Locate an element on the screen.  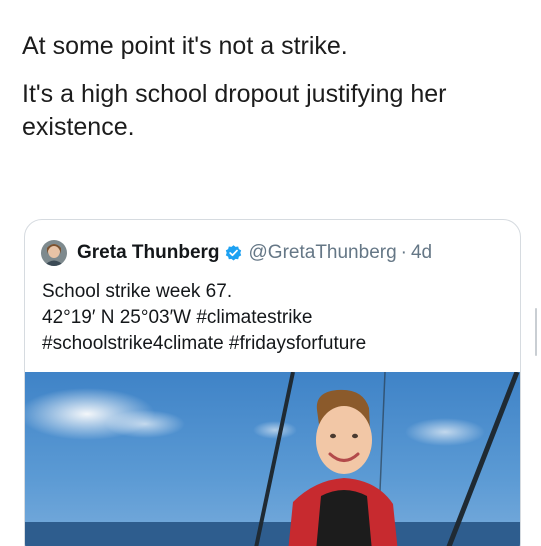
body-line-3: #schoolstrike4climate #fridaysforfuture is located at coordinates (204, 343).